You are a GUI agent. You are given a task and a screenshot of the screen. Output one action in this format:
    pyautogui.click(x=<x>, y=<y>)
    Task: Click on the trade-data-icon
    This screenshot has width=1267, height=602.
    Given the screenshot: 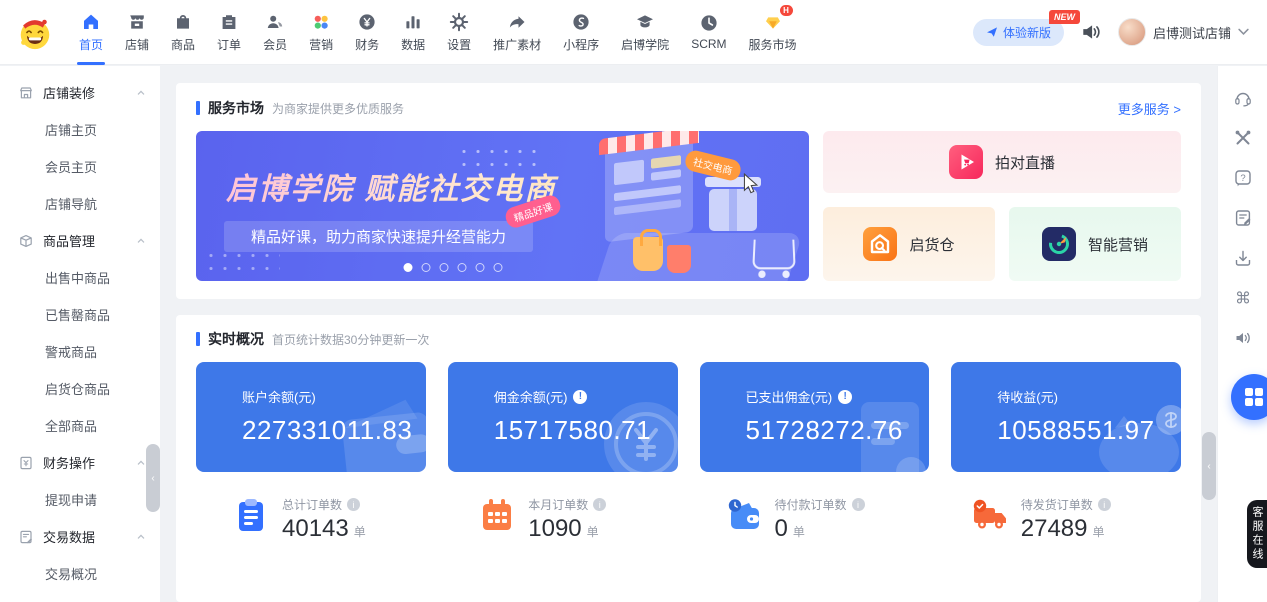 What is the action you would take?
    pyautogui.click(x=26, y=536)
    